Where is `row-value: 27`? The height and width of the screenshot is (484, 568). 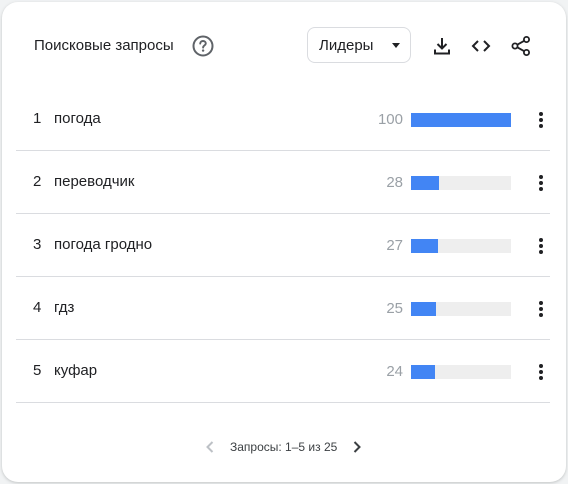
row-value: 27 is located at coordinates (394, 245).